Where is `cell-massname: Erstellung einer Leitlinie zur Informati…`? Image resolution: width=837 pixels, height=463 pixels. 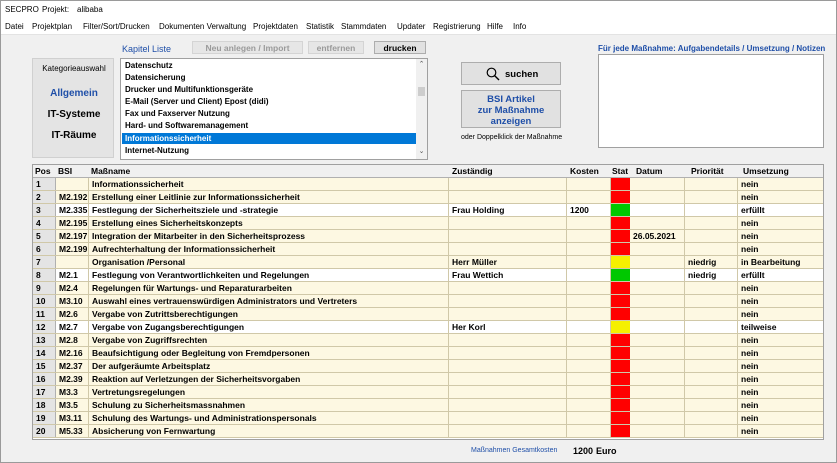 cell-massname: Erstellung einer Leitlinie zur Informati… is located at coordinates (269, 197).